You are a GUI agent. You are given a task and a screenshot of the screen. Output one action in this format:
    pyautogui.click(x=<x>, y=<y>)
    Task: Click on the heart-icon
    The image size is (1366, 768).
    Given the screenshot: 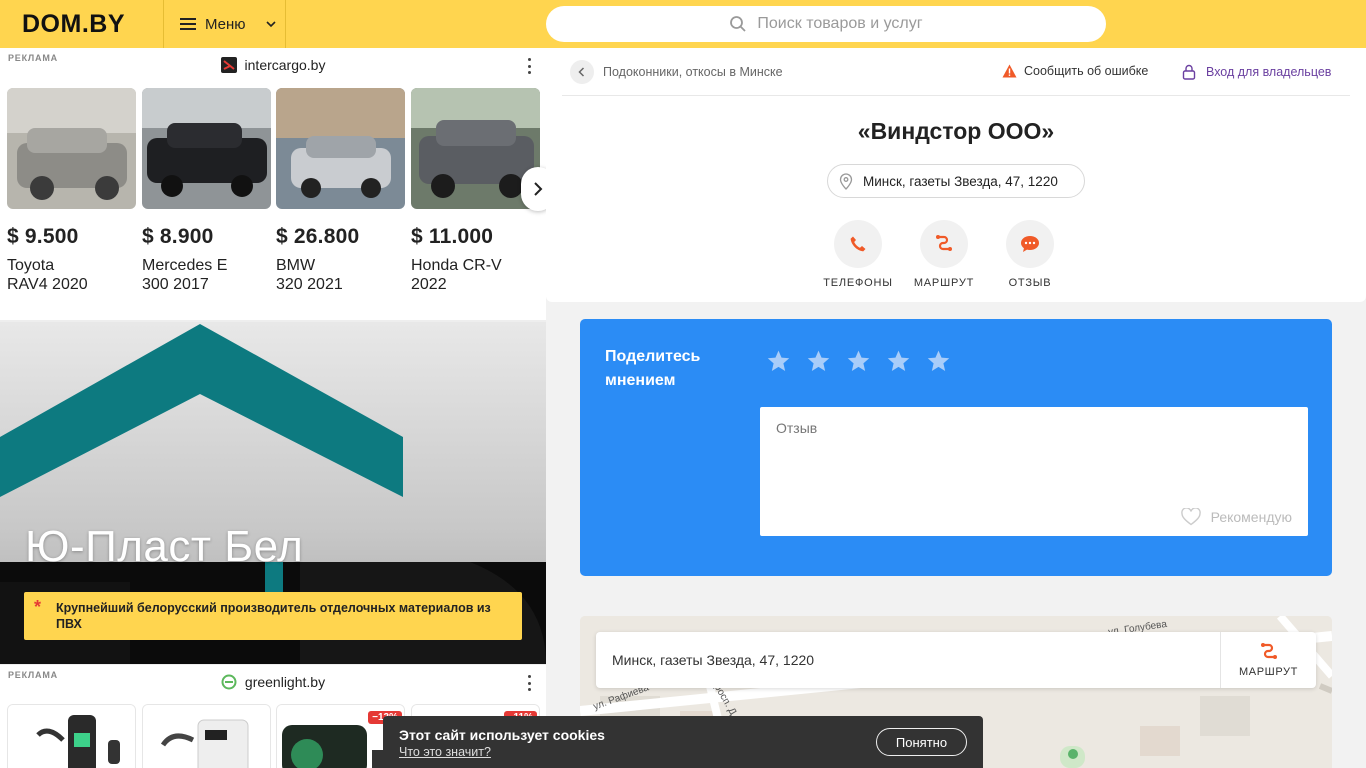 What is the action you would take?
    pyautogui.click(x=1190, y=517)
    